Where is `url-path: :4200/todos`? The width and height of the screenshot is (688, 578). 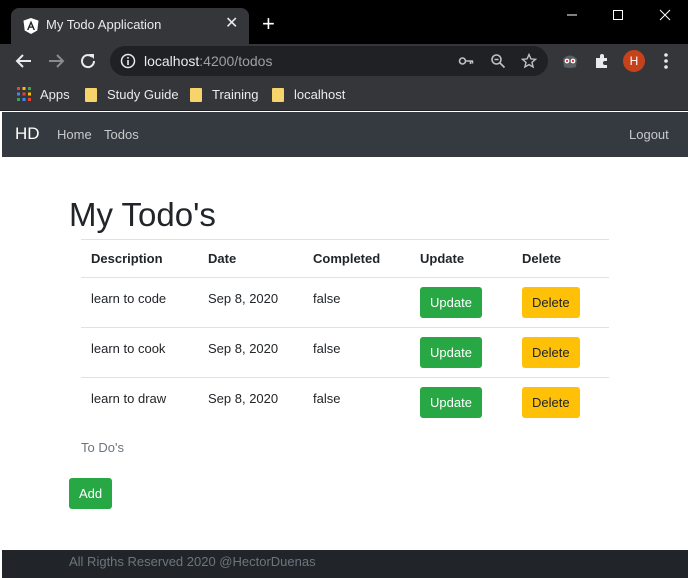 url-path: :4200/todos is located at coordinates (236, 61).